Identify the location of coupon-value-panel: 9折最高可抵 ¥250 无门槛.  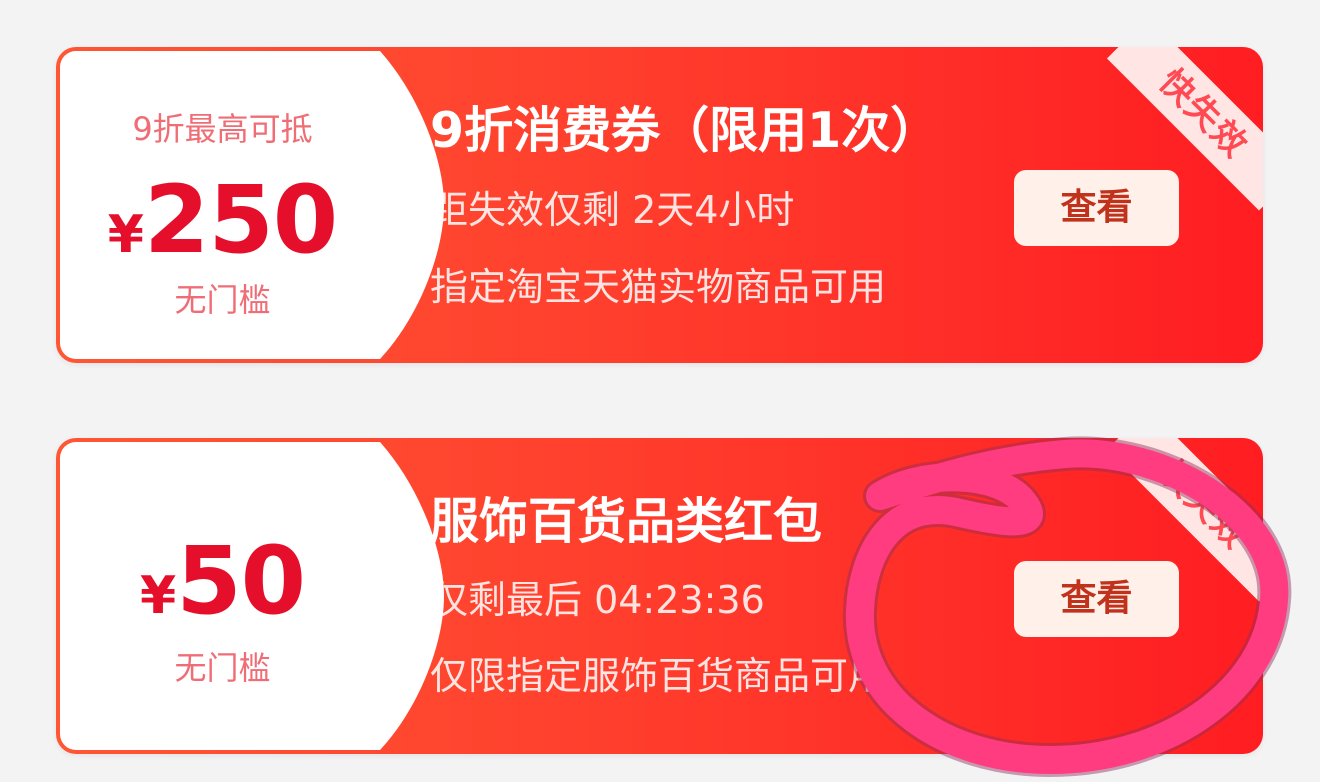
(252, 205).